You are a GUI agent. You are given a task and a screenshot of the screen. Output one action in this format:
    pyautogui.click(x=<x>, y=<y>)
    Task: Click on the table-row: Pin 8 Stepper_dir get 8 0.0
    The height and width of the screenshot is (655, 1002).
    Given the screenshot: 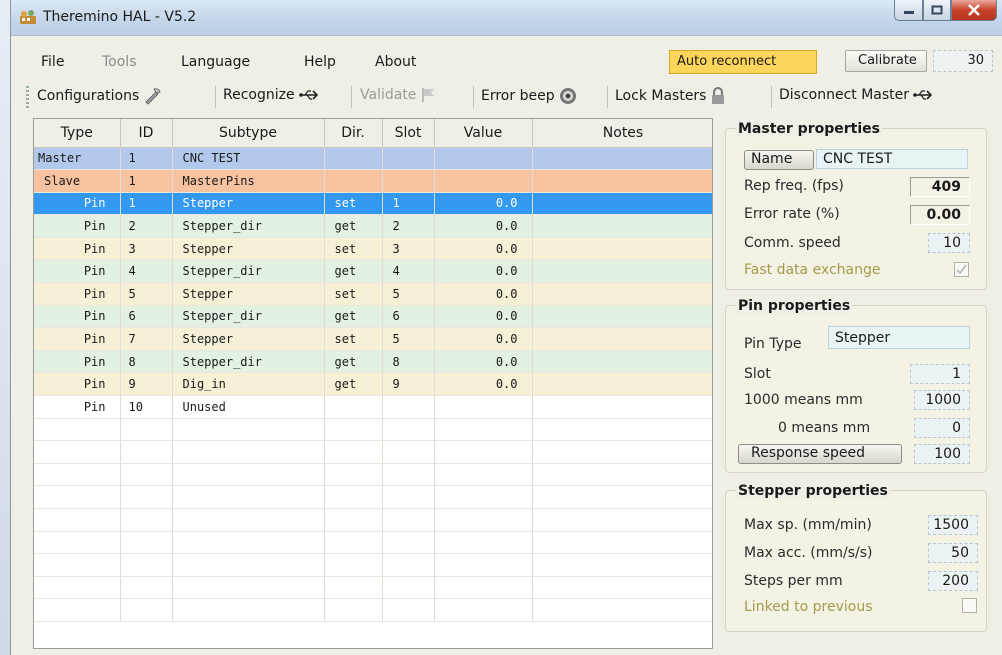 What is the action you would take?
    pyautogui.click(x=373, y=362)
    